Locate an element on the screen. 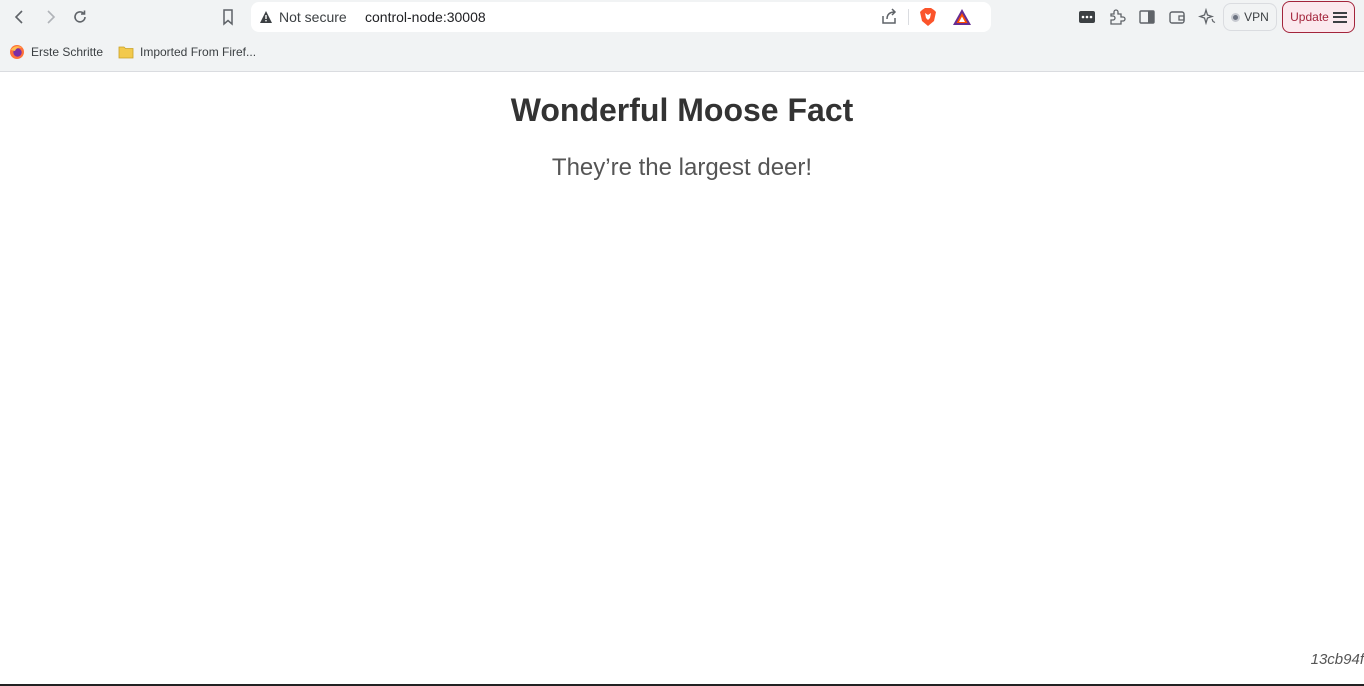  browser-toolbar: Not secure control-node:30008 VPN Update is located at coordinates (682, 17).